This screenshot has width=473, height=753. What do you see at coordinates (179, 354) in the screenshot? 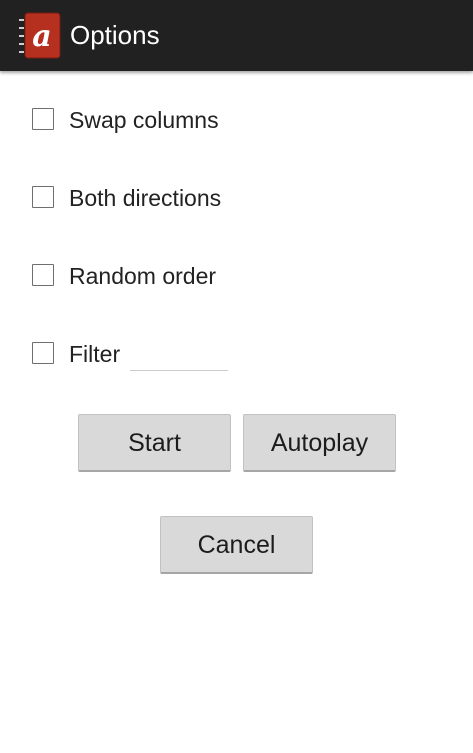
I see `filter-input` at bounding box center [179, 354].